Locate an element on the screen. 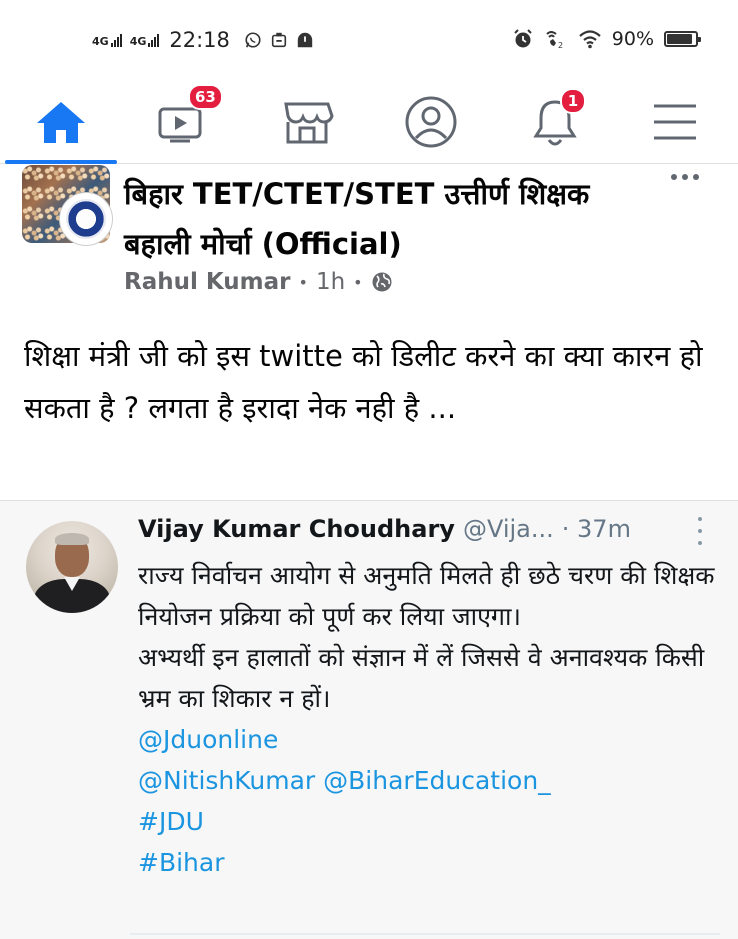 The width and height of the screenshot is (738, 939). hamburger-menu-icon is located at coordinates (675, 122).